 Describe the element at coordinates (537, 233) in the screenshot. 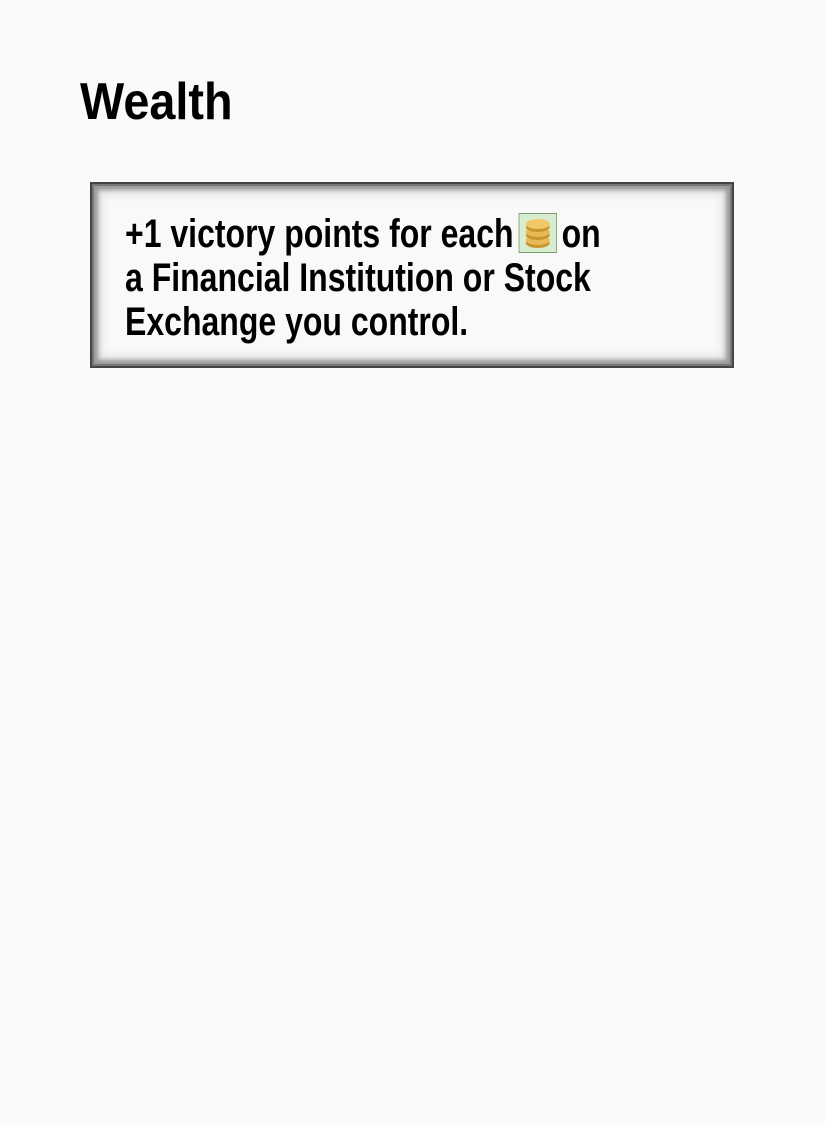

I see `coins-icon` at that location.